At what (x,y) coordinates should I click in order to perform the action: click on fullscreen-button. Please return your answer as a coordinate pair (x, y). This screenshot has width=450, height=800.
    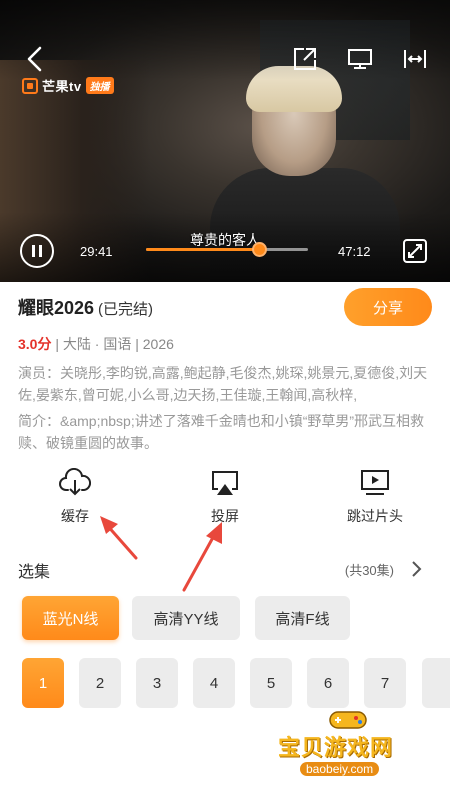
    Looking at the image, I should click on (415, 251).